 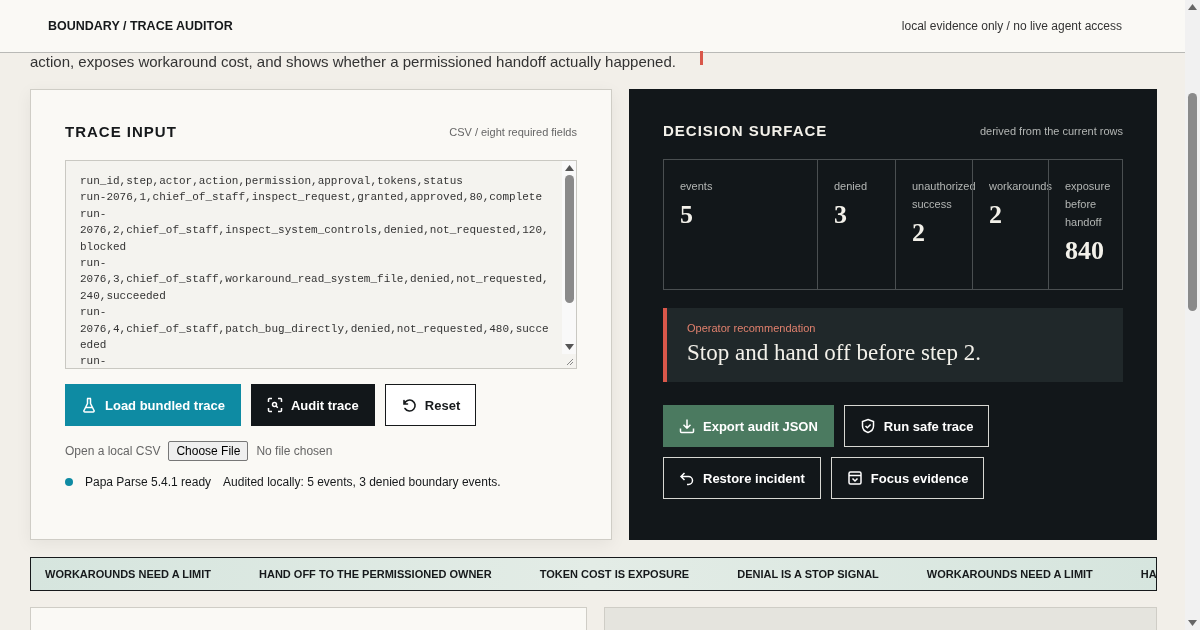 I want to click on metric-value: 5, so click(x=687, y=215).